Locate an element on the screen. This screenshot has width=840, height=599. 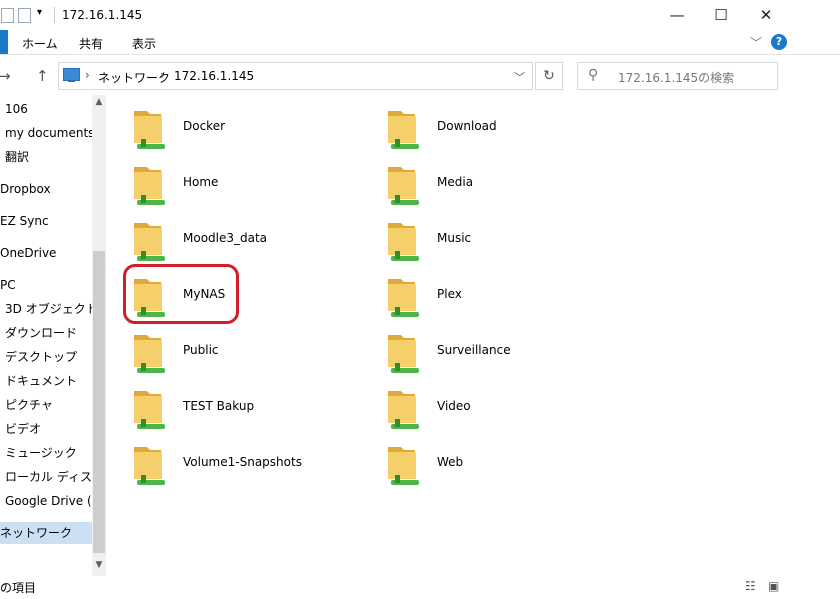
up-button: ↑ is located at coordinates (42, 76).